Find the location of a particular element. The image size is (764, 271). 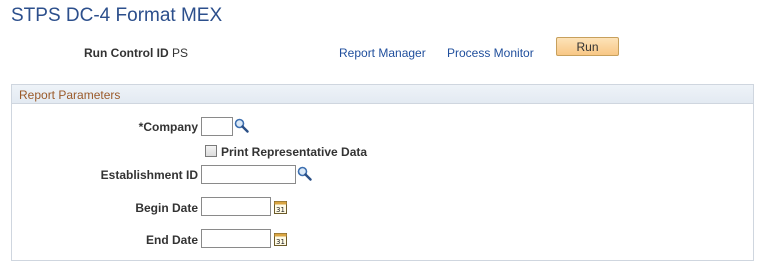

establishment-lookup-magnifier-icon is located at coordinates (304, 173).